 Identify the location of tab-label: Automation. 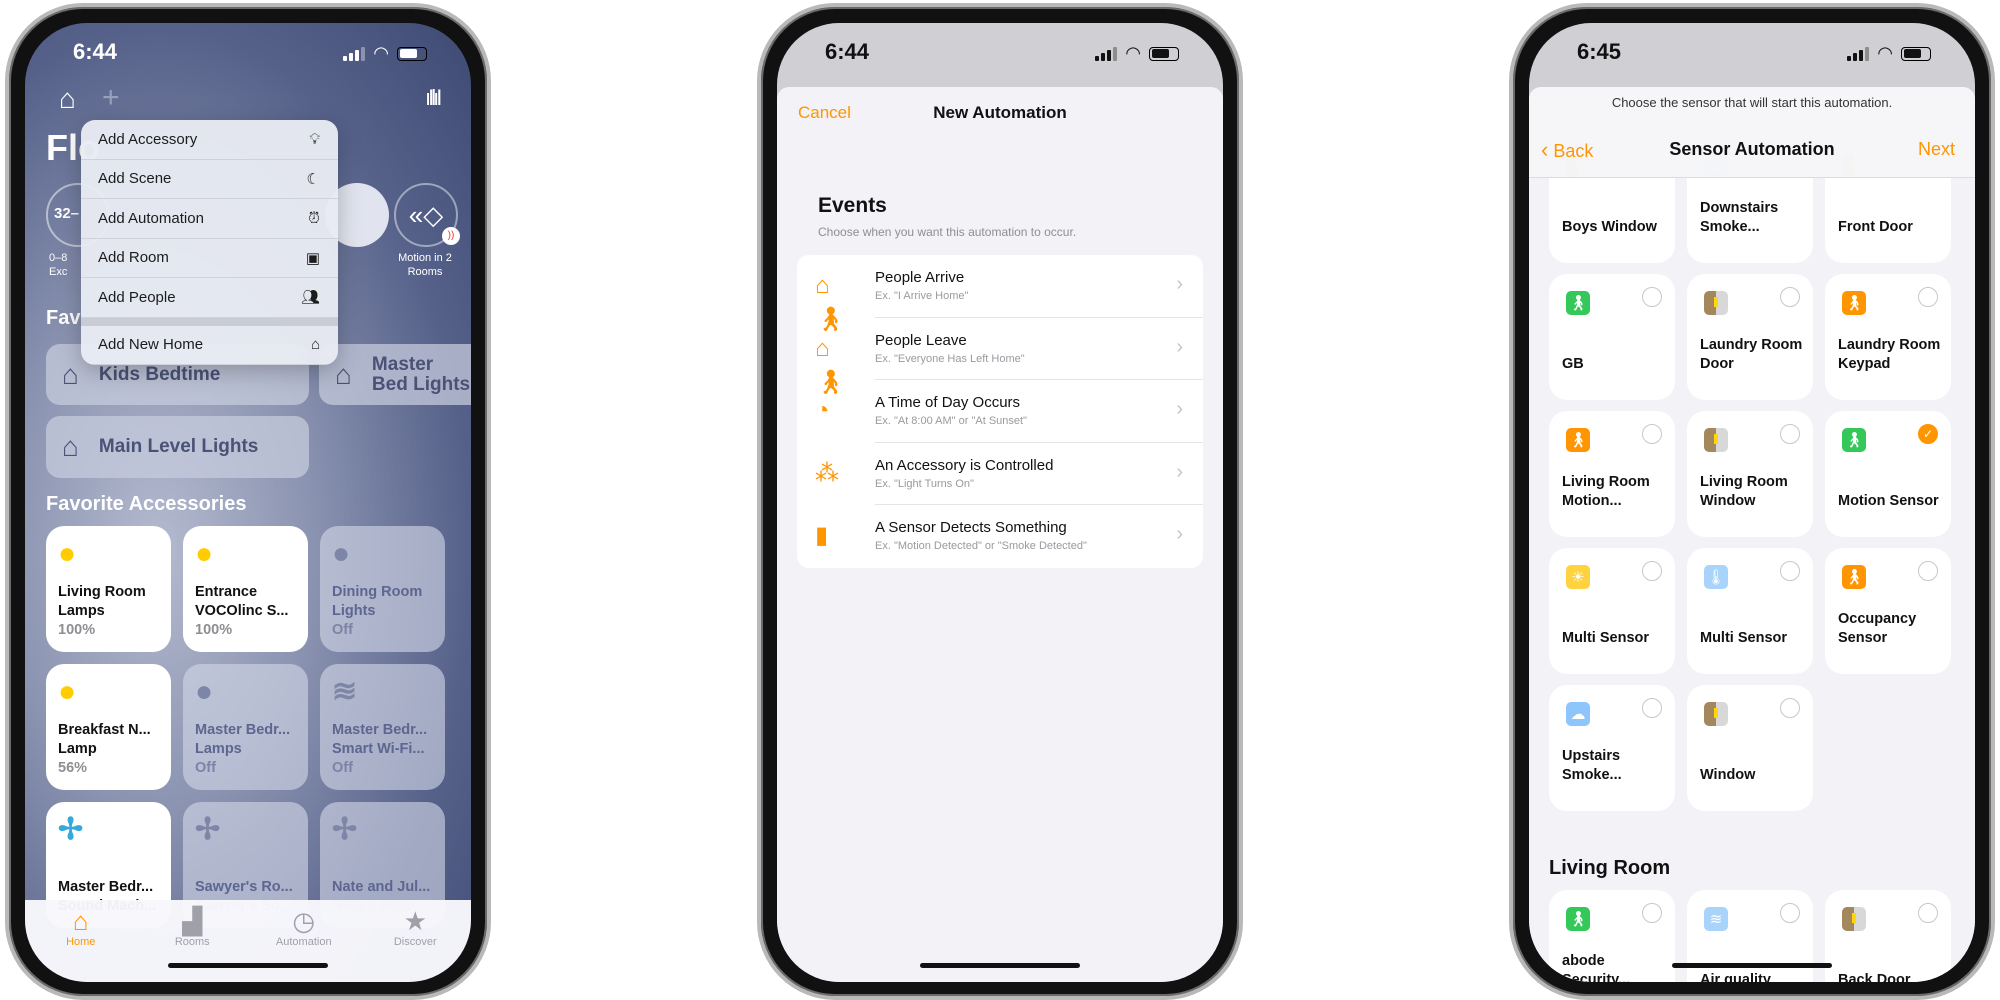
(303, 942).